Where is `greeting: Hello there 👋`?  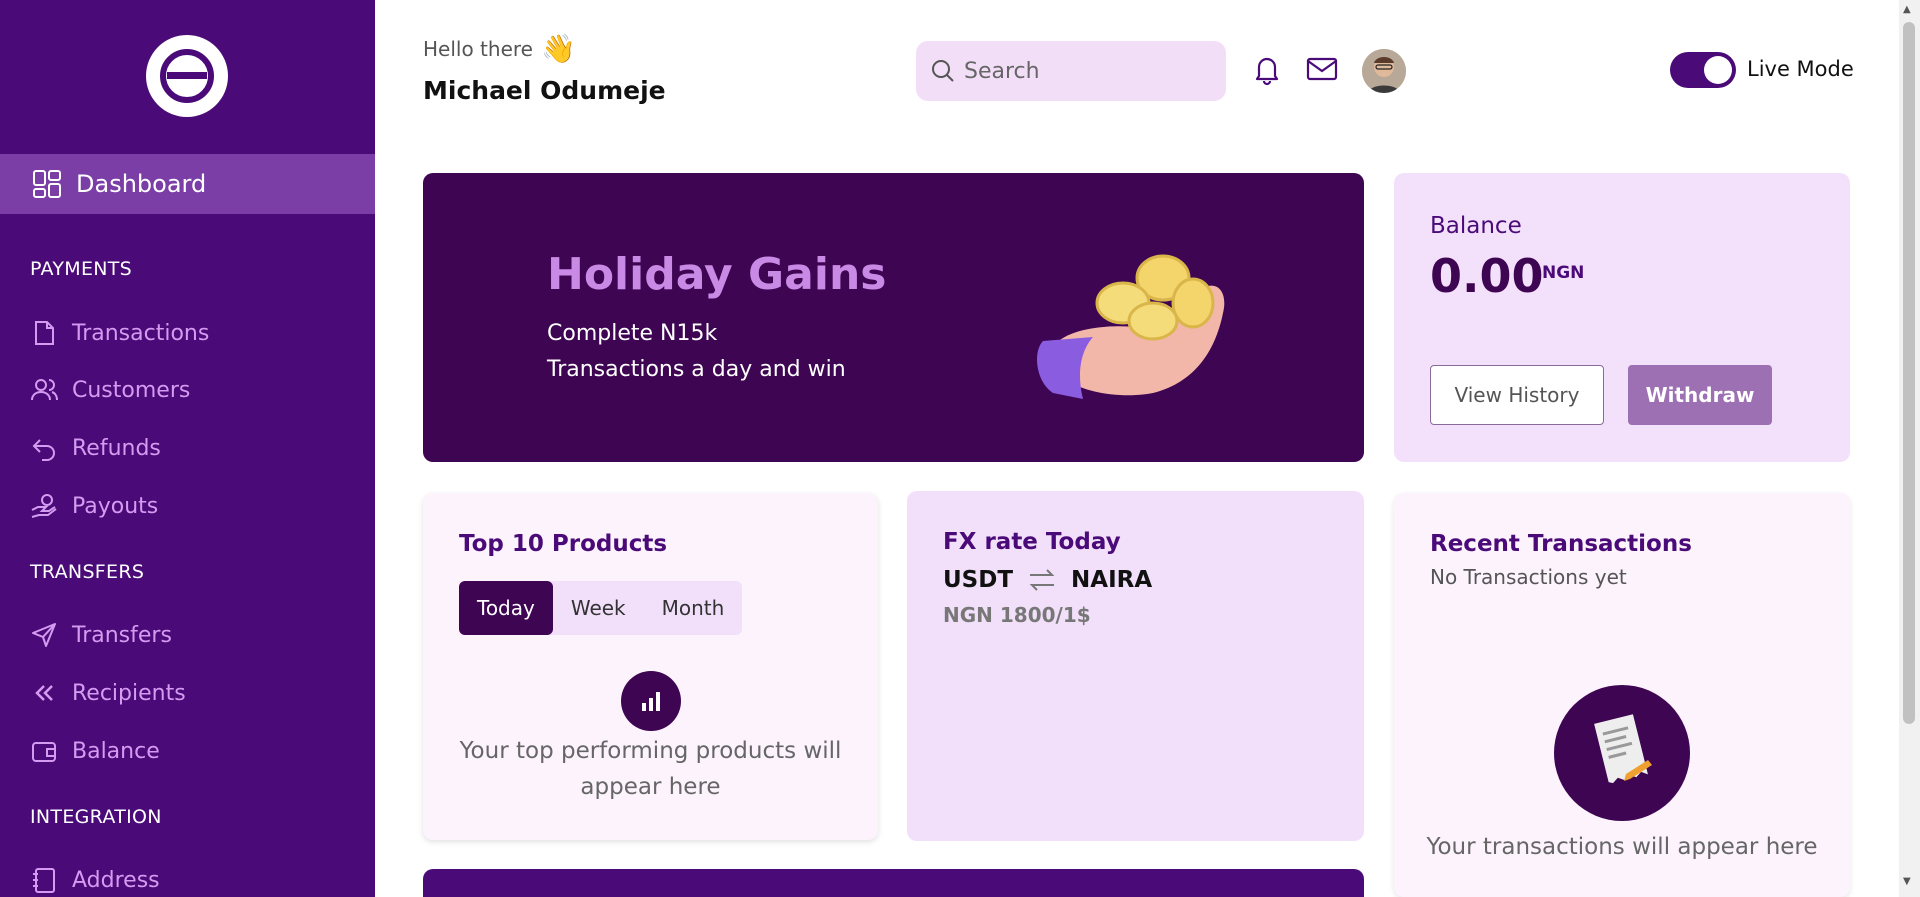 greeting: Hello there 👋 is located at coordinates (499, 48).